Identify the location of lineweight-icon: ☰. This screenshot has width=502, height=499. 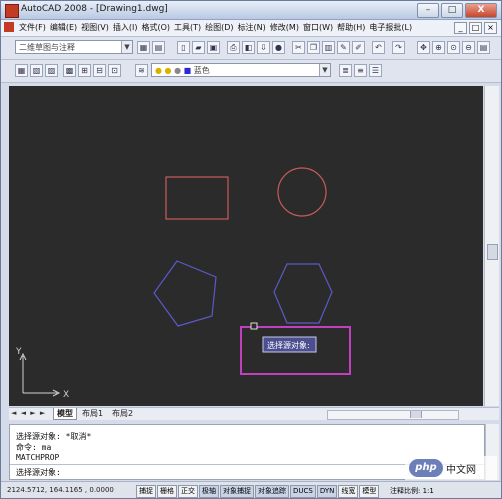
(375, 70).